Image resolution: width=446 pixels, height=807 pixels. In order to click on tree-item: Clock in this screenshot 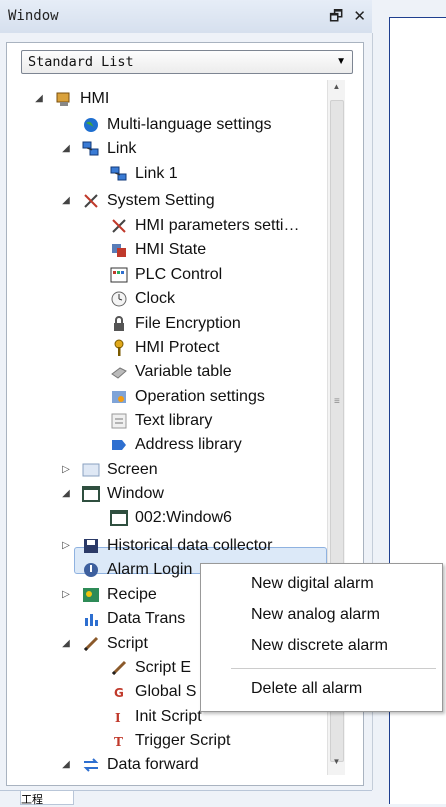, I will do `click(142, 299)`.